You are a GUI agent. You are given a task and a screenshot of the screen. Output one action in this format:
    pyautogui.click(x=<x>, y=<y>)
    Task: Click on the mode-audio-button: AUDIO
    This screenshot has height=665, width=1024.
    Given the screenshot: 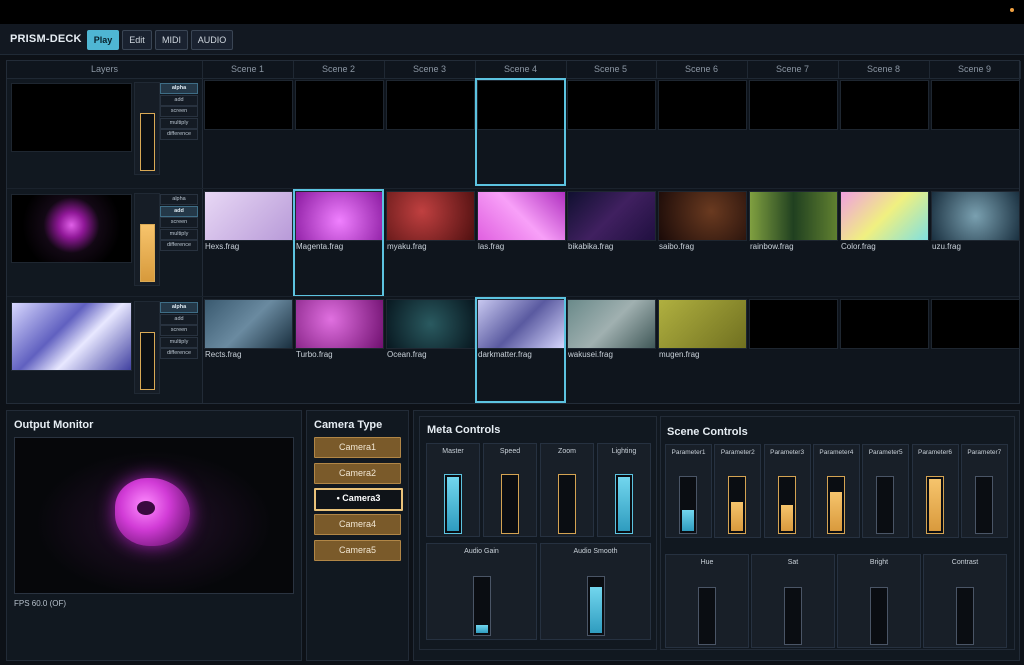 What is the action you would take?
    pyautogui.click(x=212, y=40)
    